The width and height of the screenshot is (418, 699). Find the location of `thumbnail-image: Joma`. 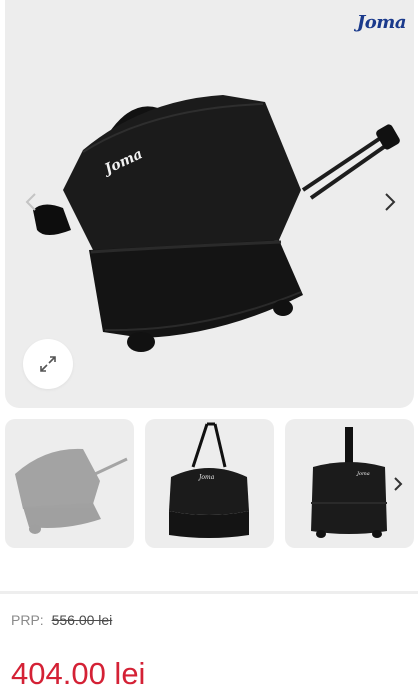

thumbnail-image: Joma is located at coordinates (209, 480).